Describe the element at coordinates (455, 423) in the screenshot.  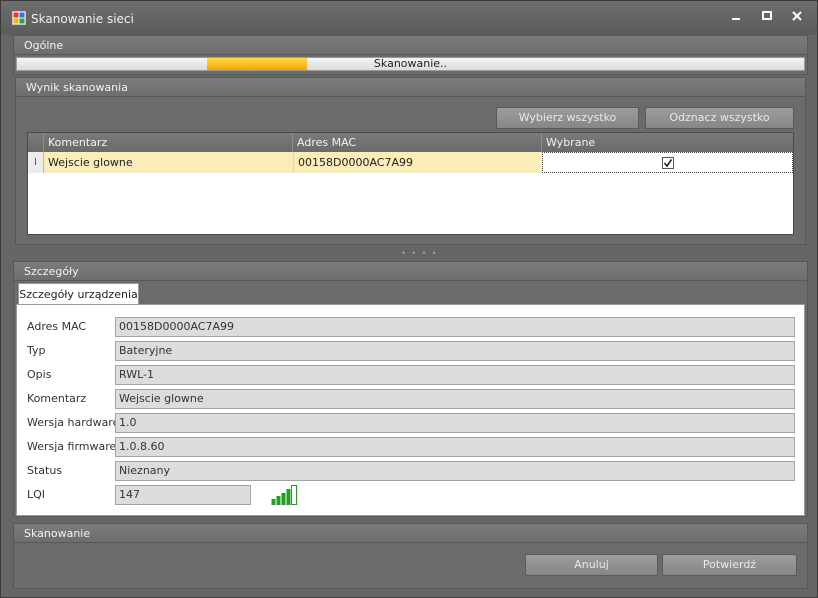
I see `field-hardware-version: 1.0` at that location.